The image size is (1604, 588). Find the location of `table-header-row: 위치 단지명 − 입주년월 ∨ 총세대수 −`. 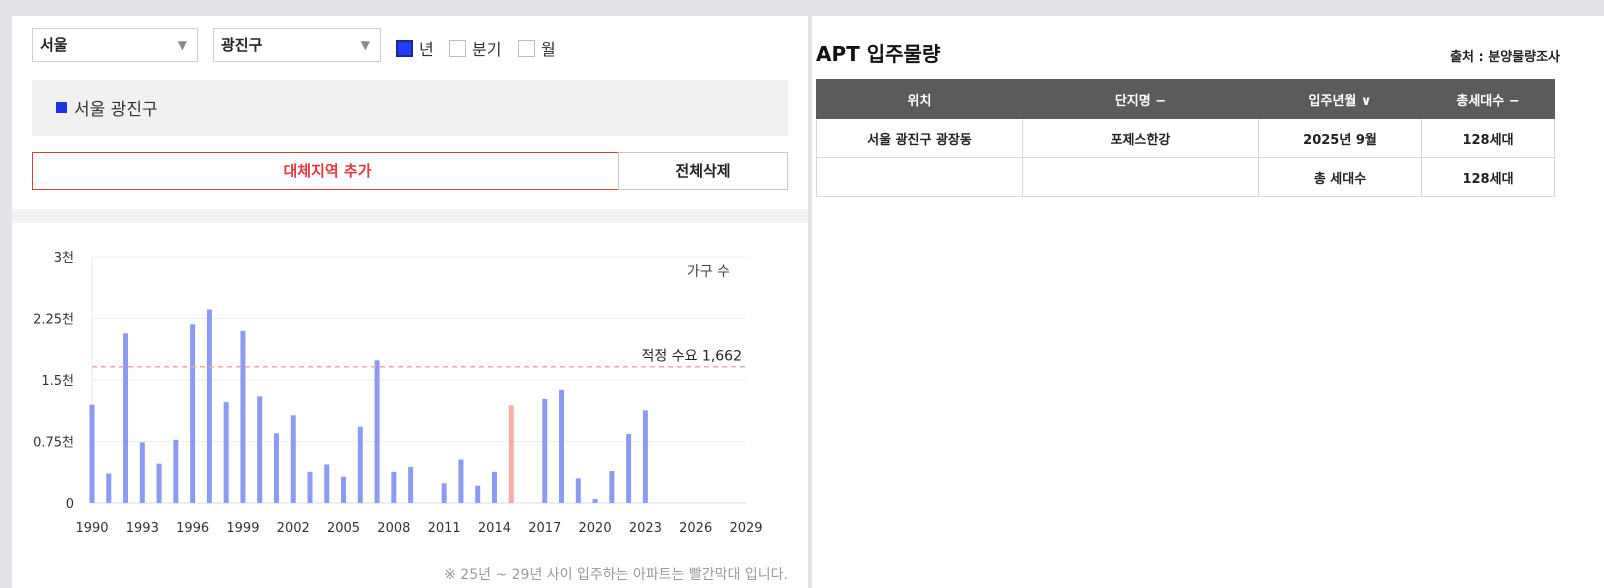

table-header-row: 위치 단지명 − 입주년월 ∨ 총세대수 − is located at coordinates (1185, 99).